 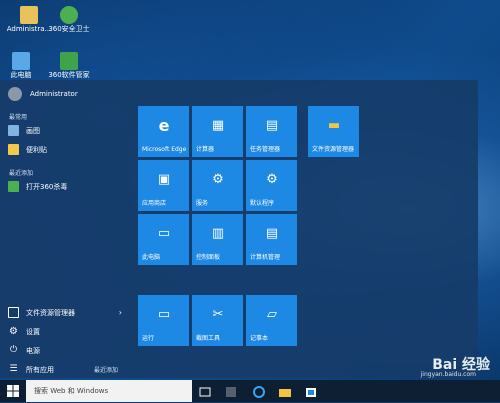 What do you see at coordinates (205, 391) in the screenshot?
I see `task-view-icon` at bounding box center [205, 391].